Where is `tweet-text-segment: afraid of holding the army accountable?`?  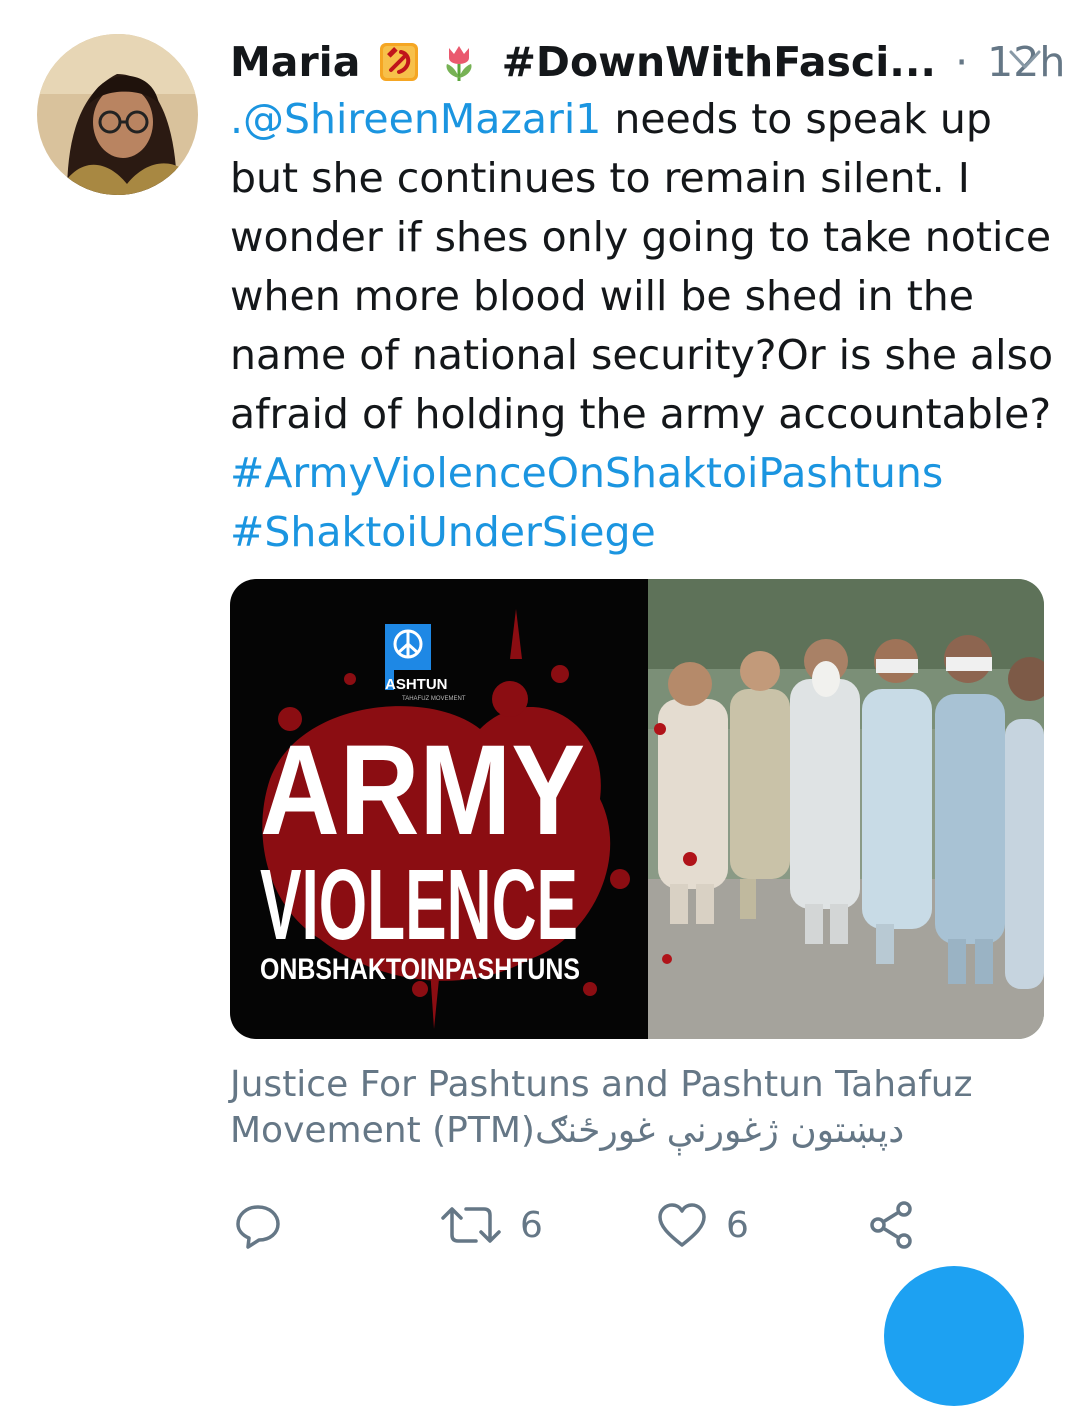 tweet-text-segment: afraid of holding the army accountable? is located at coordinates (641, 414).